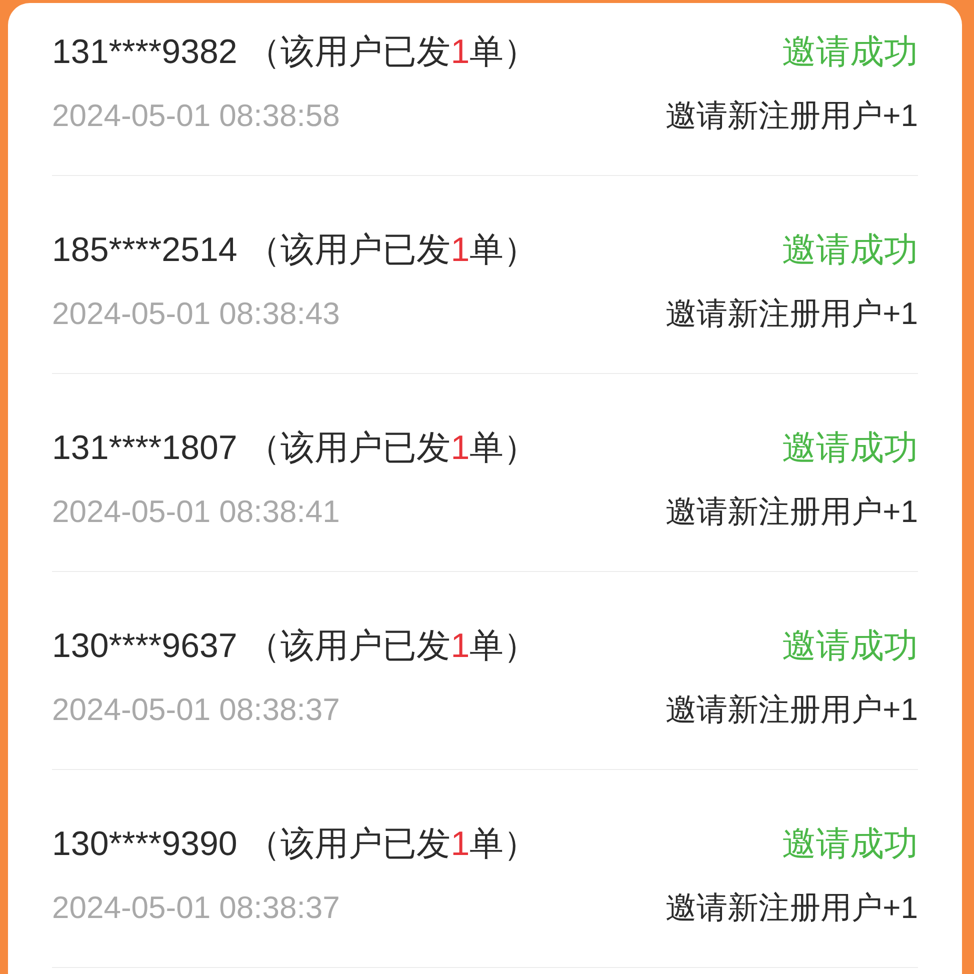 This screenshot has height=974, width=974. What do you see at coordinates (295, 250) in the screenshot?
I see `invitee-phone-orders: 185****2514 （该用户已发1单）` at bounding box center [295, 250].